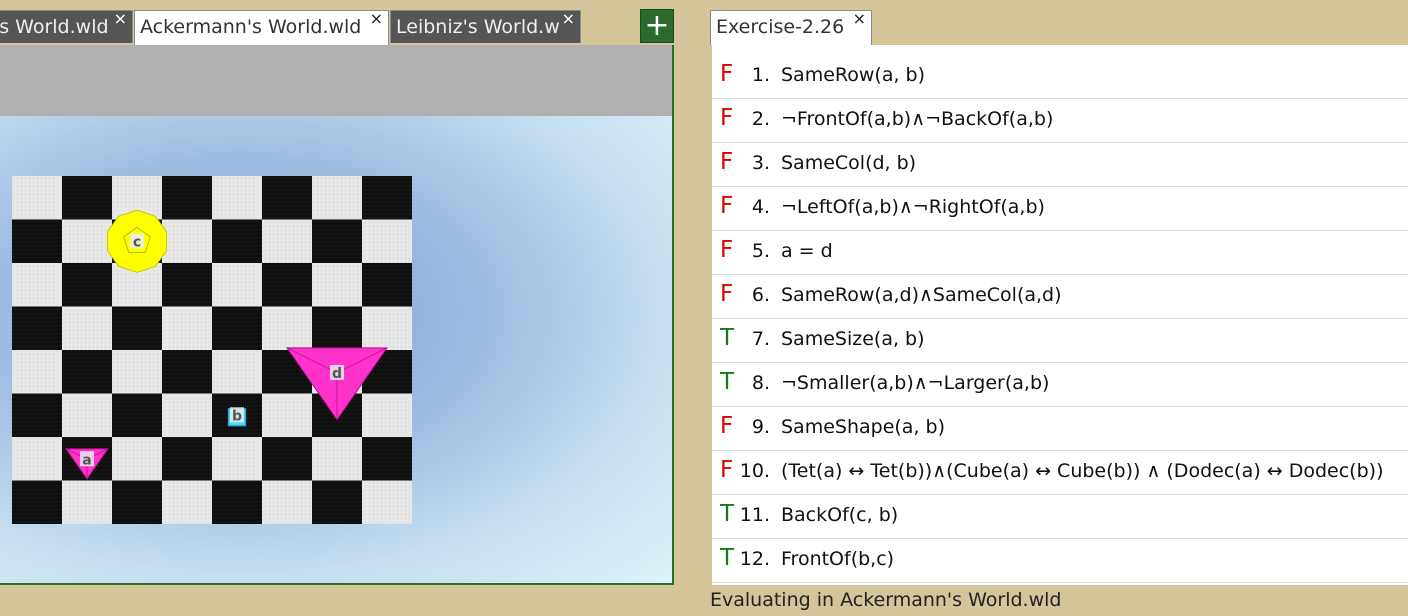 The image size is (1408, 616). I want to click on sentence-number: 7., so click(760, 339).